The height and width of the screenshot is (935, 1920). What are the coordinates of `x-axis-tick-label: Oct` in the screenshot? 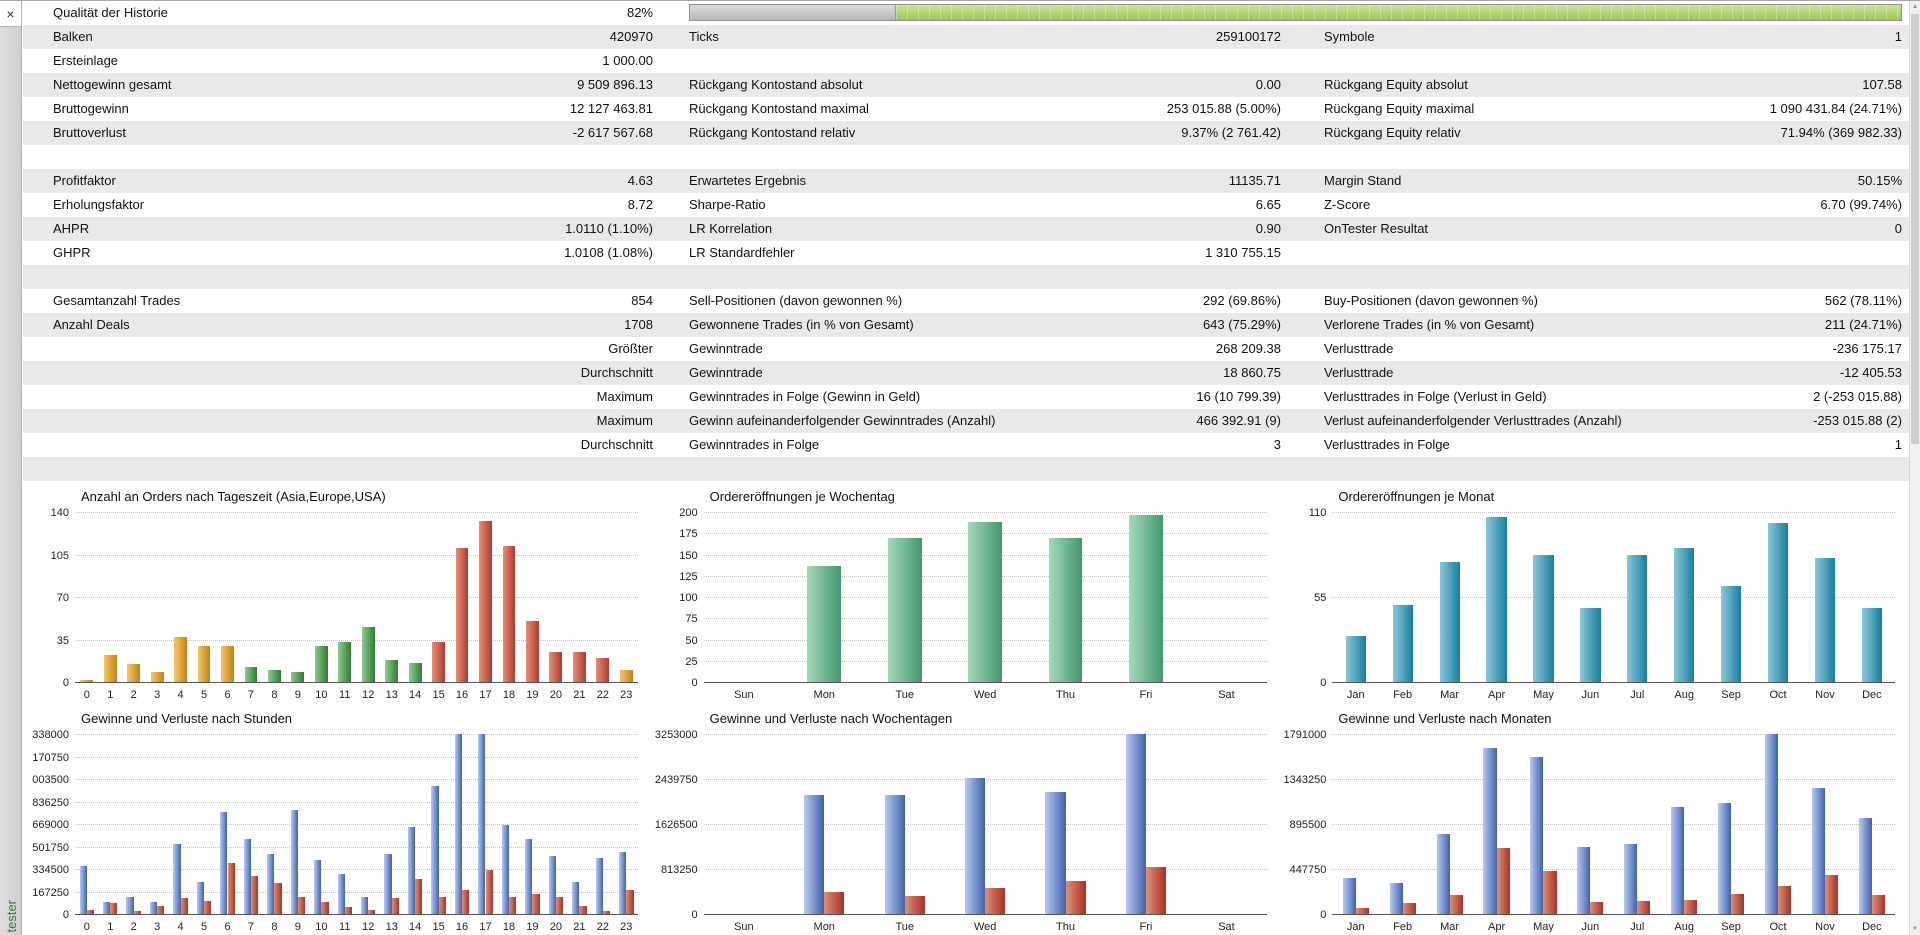 It's located at (1778, 927).